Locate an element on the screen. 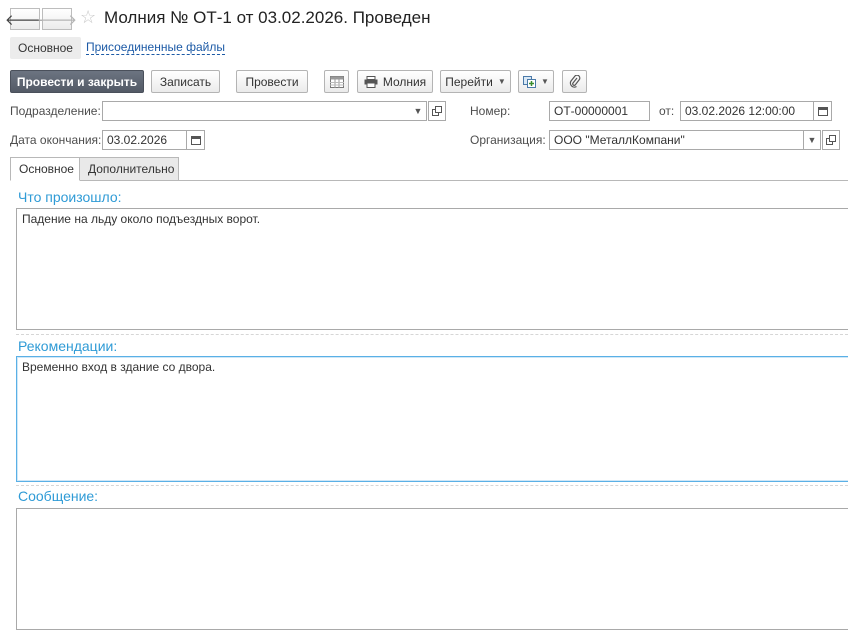  print-button: Молния is located at coordinates (395, 81).